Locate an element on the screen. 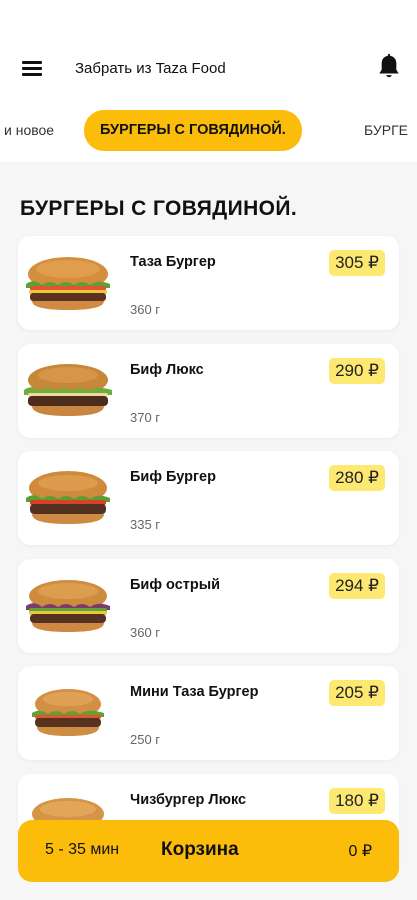 The image size is (417, 900). price-badge: 180 ₽ is located at coordinates (357, 800).